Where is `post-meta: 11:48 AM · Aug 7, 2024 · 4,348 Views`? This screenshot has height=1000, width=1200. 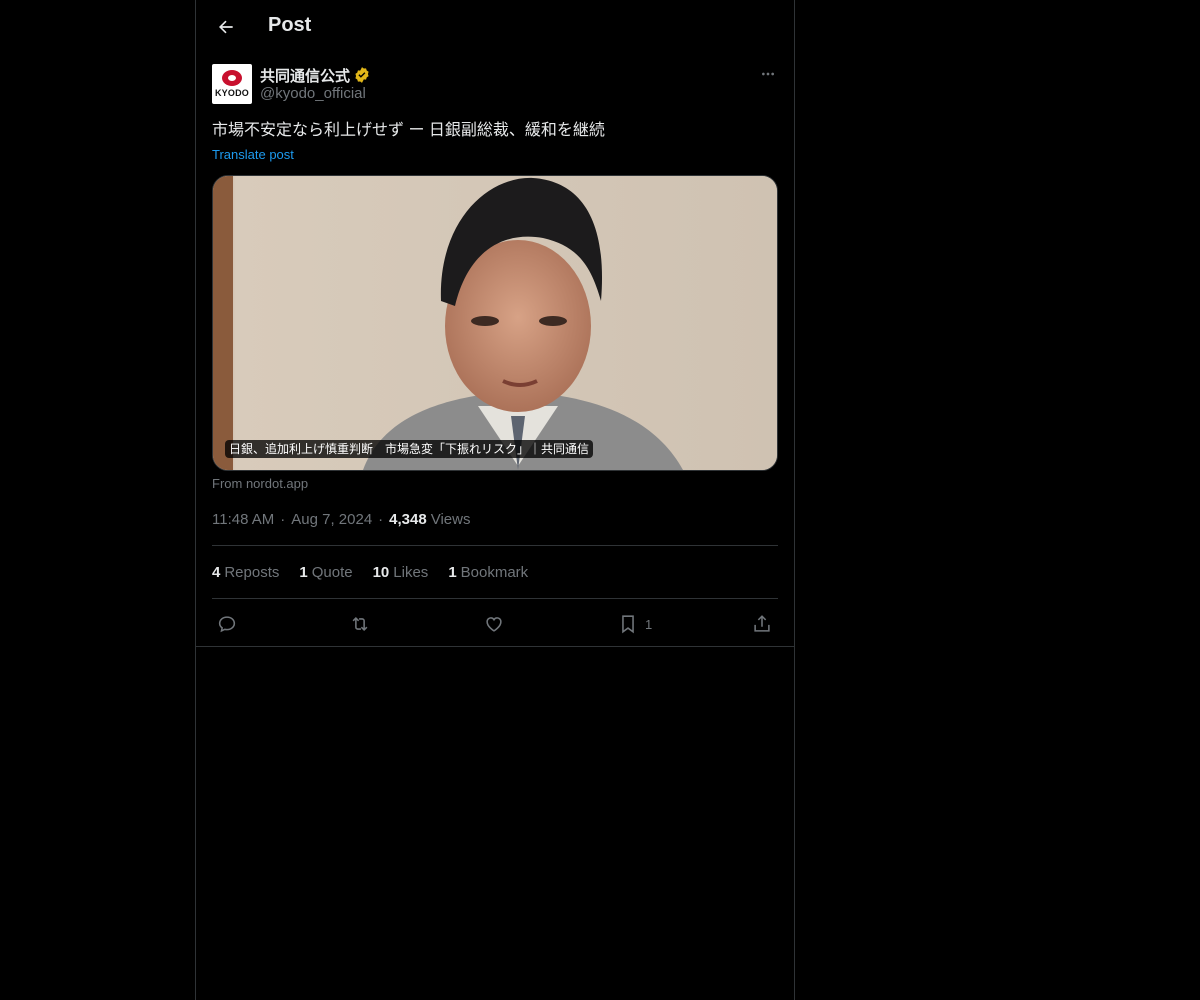 post-meta: 11:48 AM · Aug 7, 2024 · 4,348 Views is located at coordinates (341, 519).